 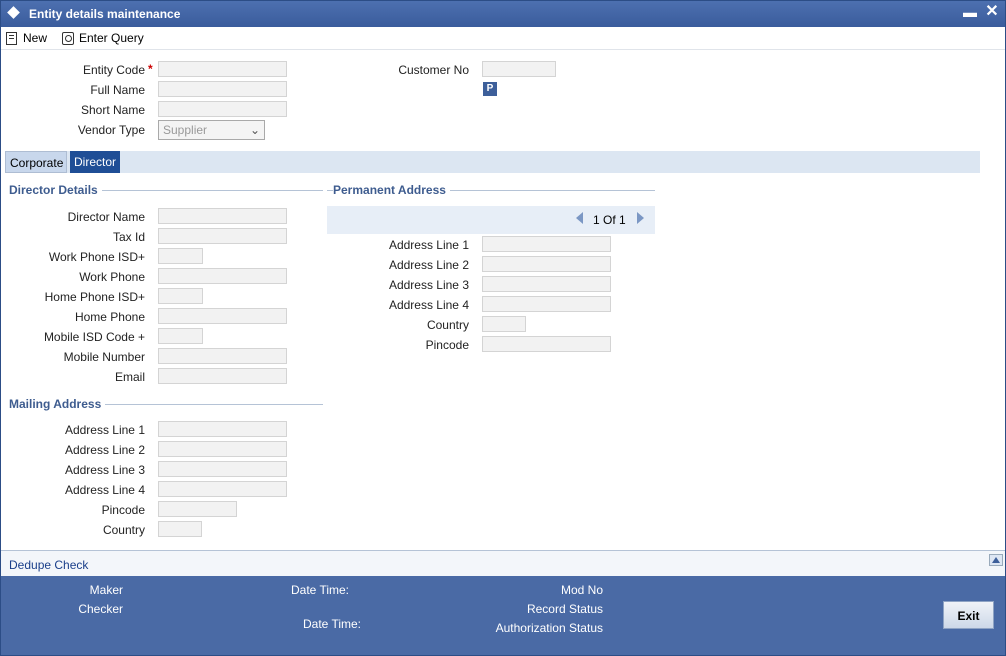 What do you see at coordinates (13, 12) in the screenshot?
I see `app-diamond-icon` at bounding box center [13, 12].